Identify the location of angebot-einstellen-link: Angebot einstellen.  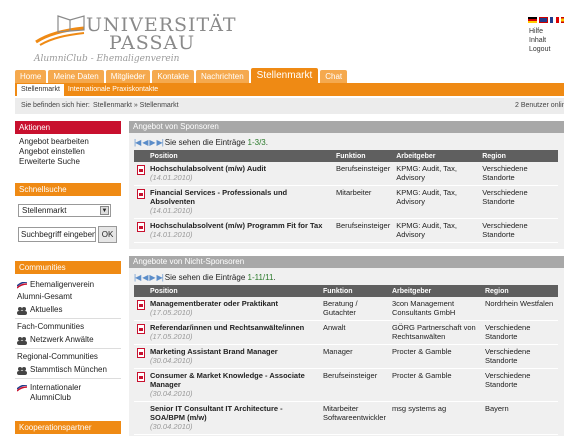
(70, 152).